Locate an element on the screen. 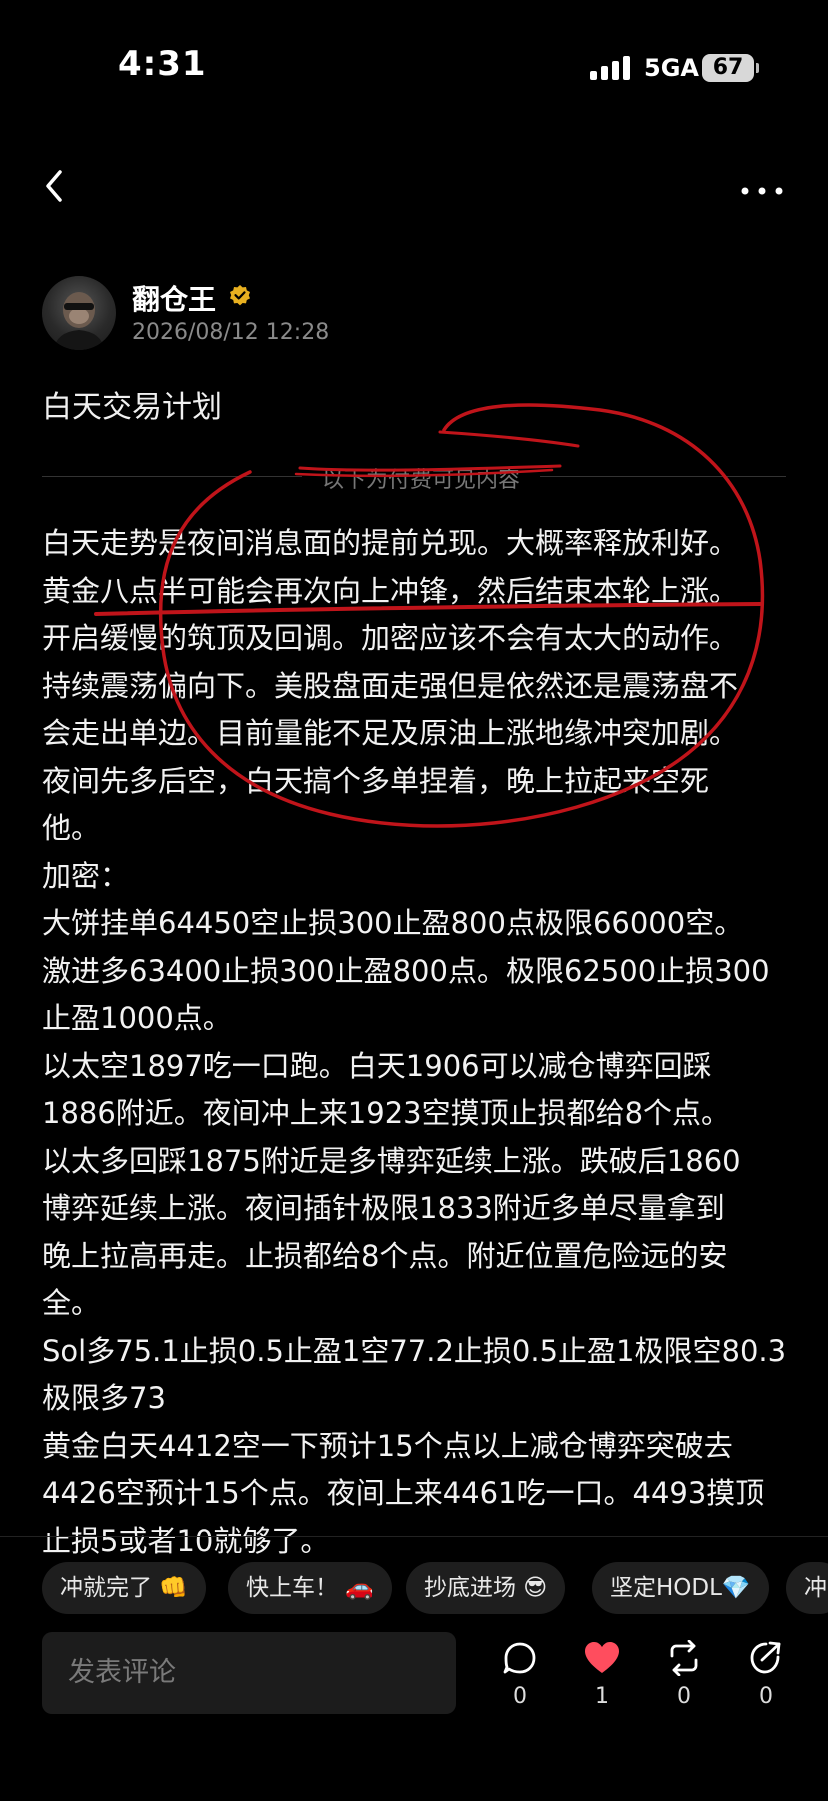  post-line: 黄金白天4412空一下预计15个点以上减仓博弈突破去 is located at coordinates (387, 1445).